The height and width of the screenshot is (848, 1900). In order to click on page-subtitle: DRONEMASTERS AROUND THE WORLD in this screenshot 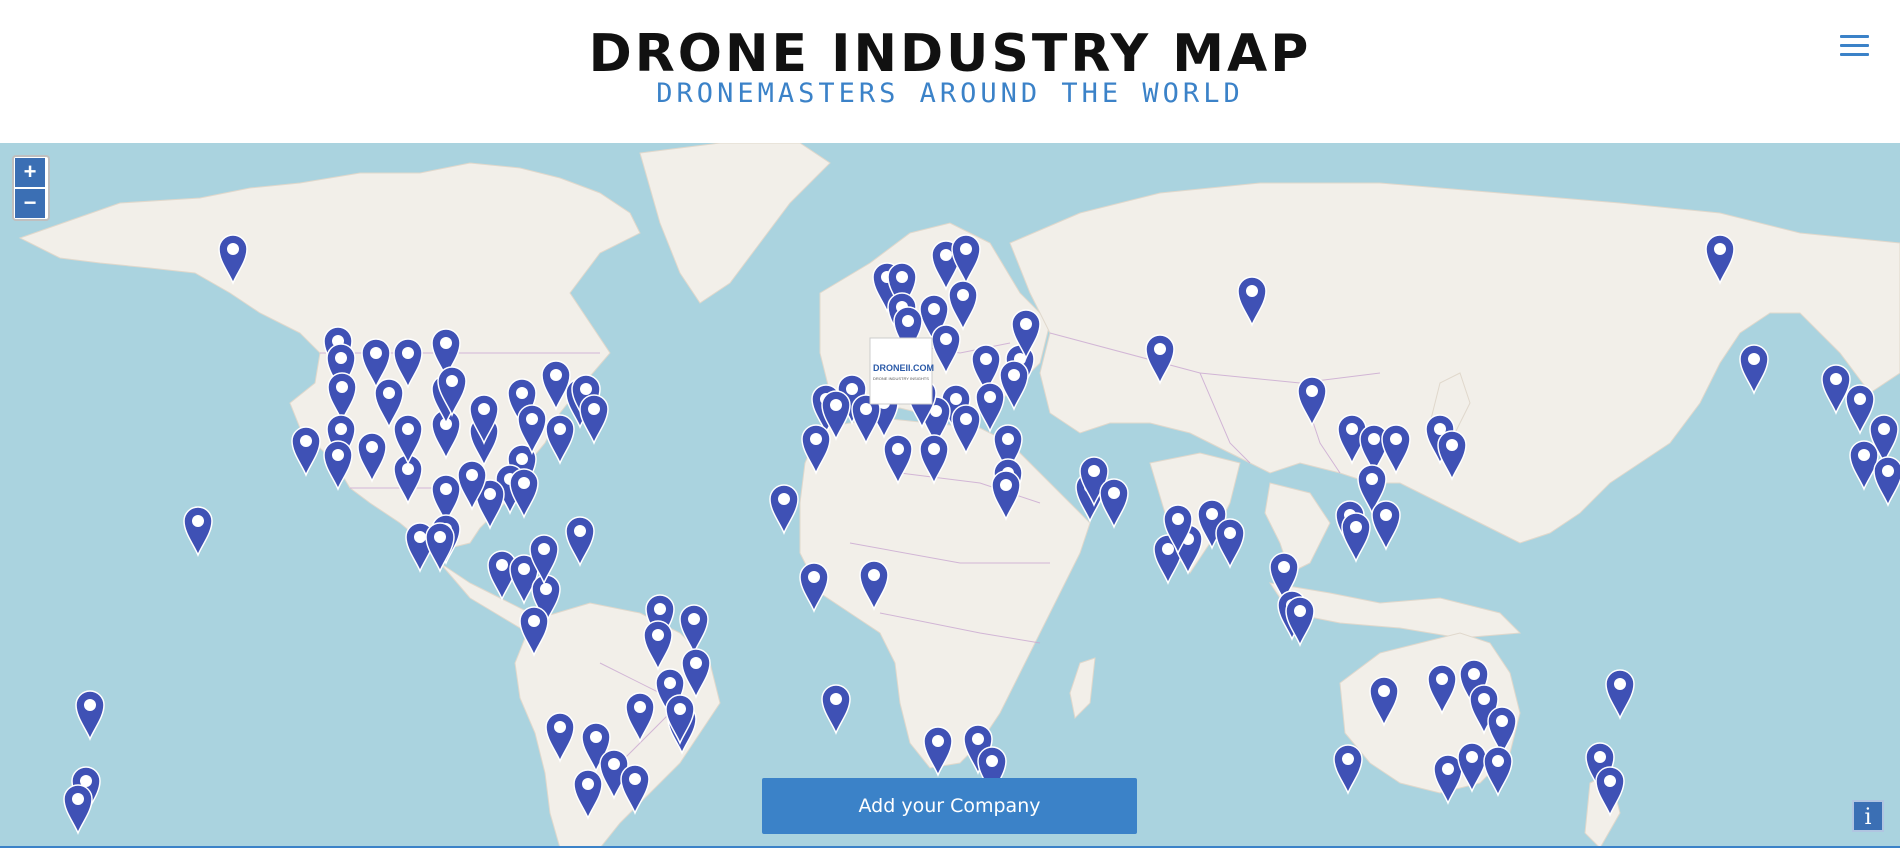, I will do `click(950, 93)`.